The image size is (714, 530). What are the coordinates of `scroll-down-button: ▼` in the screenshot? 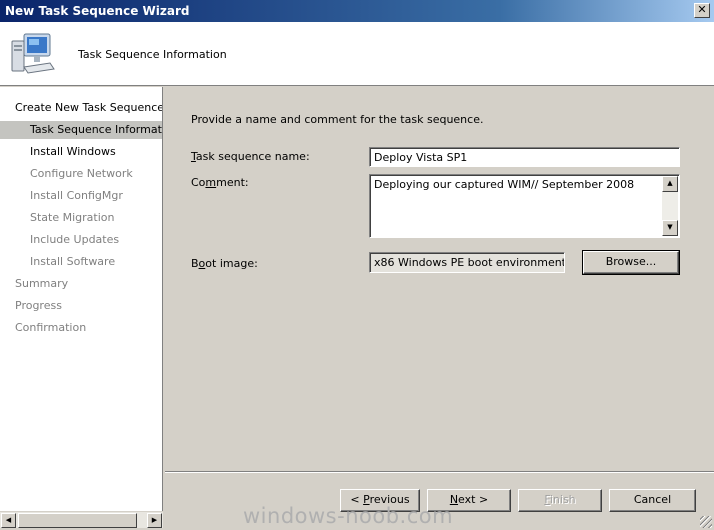 It's located at (670, 228).